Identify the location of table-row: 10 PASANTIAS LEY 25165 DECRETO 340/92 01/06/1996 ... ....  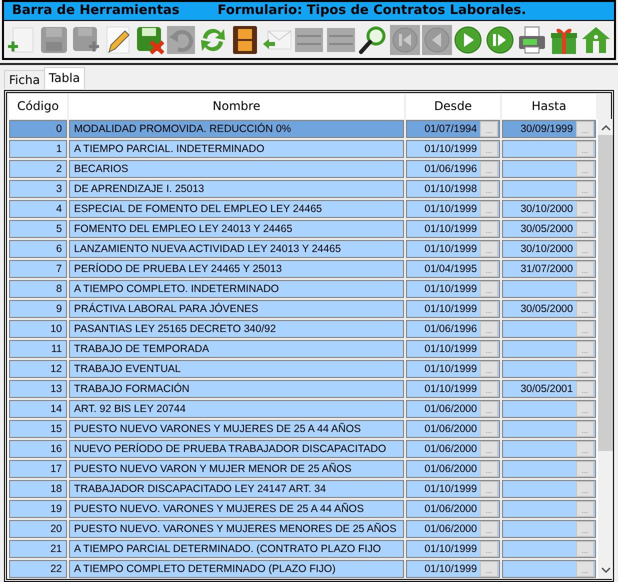
(302, 328).